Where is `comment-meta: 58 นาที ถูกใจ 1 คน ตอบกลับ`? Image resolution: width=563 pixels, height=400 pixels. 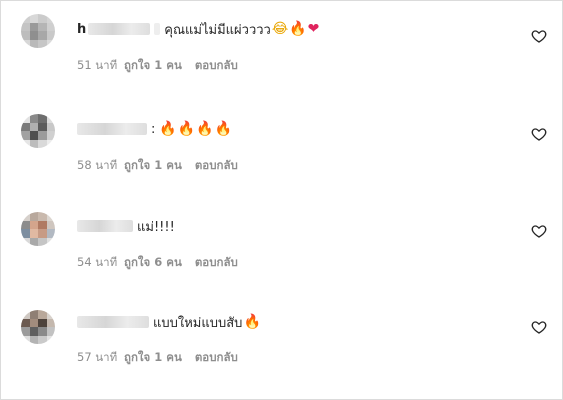
comment-meta: 58 นาที ถูกใจ 1 คน ตอบกลับ is located at coordinates (157, 166).